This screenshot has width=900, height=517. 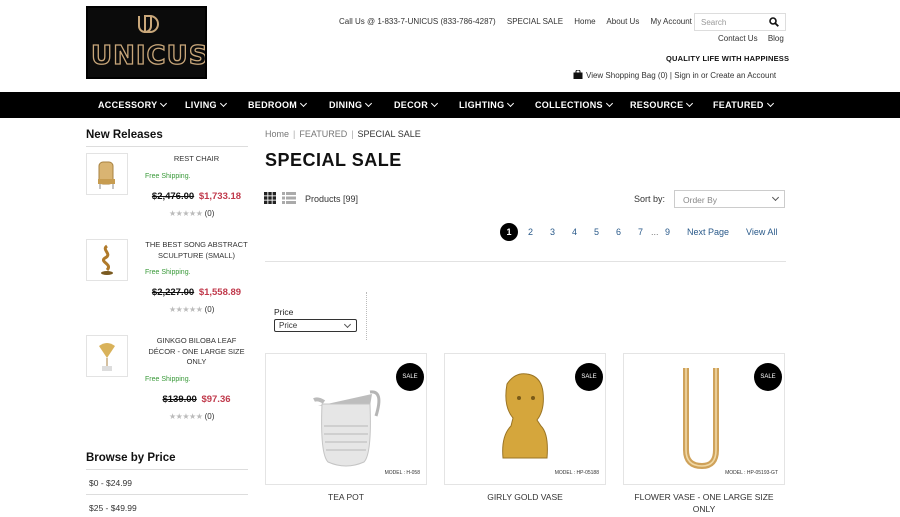 What do you see at coordinates (323, 134) in the screenshot?
I see `breadcrumb-featured: FEATURED` at bounding box center [323, 134].